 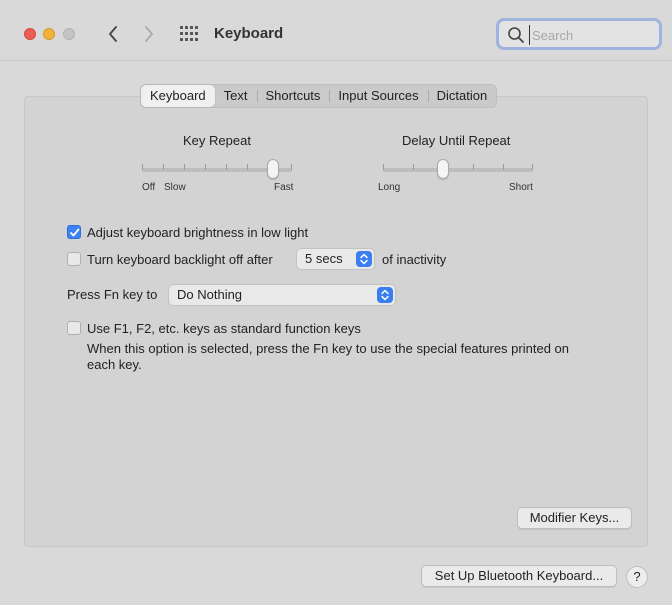 What do you see at coordinates (114, 364) in the screenshot?
I see `function-keys-description-line2: each key.` at bounding box center [114, 364].